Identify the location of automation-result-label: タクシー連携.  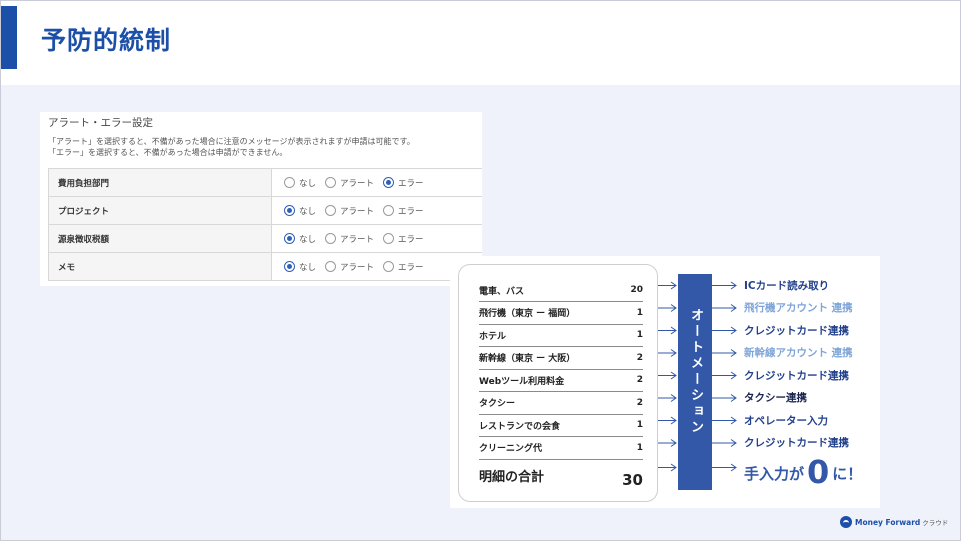
(775, 398).